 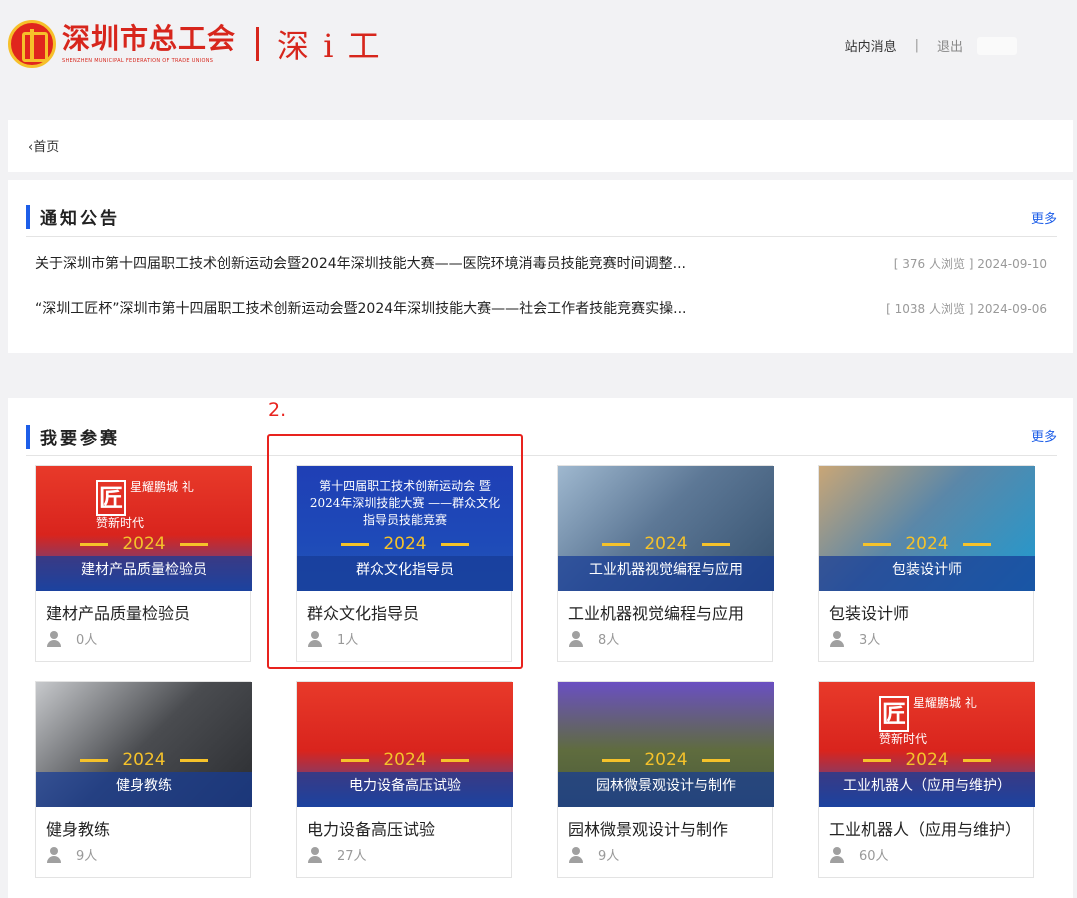 I want to click on contest-banner-image: 2024 包装设计师, so click(x=927, y=528).